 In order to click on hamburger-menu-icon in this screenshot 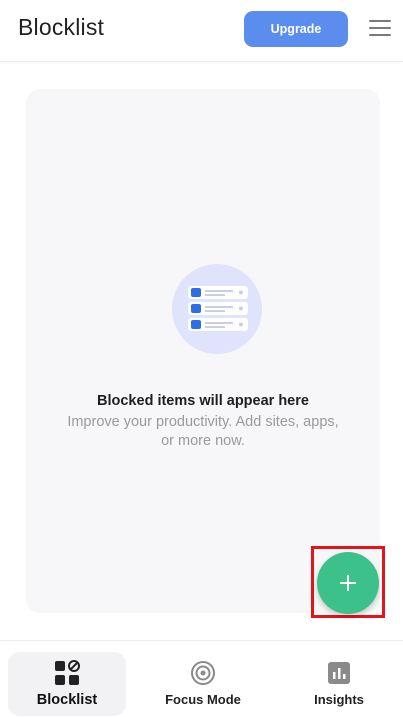, I will do `click(380, 29)`.